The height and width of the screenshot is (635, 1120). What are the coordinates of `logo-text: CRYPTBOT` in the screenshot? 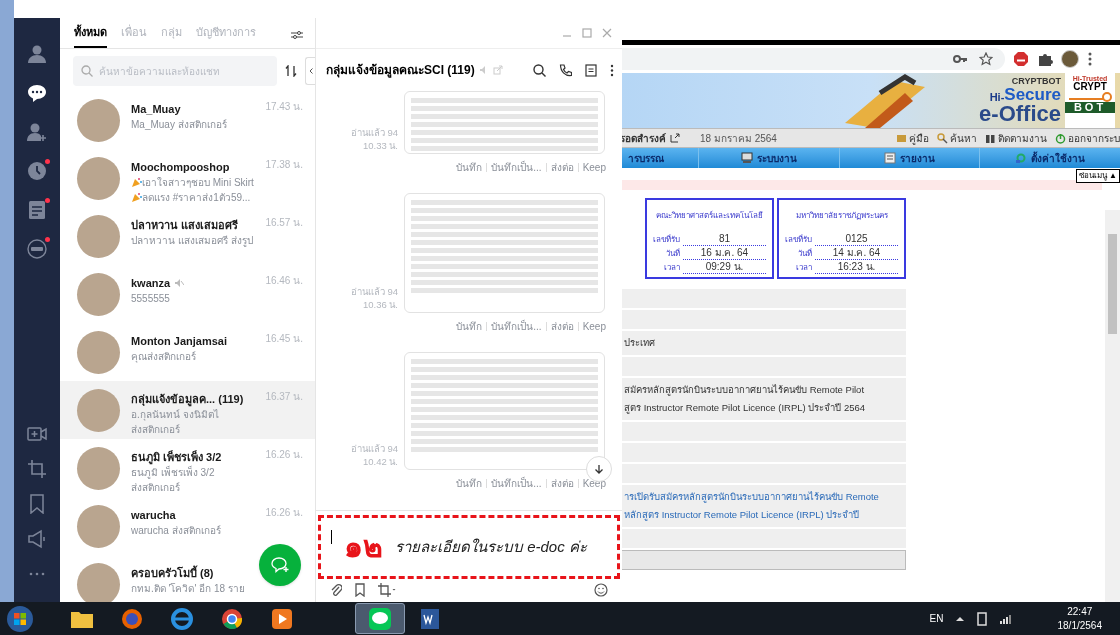 It's located at (1036, 81).